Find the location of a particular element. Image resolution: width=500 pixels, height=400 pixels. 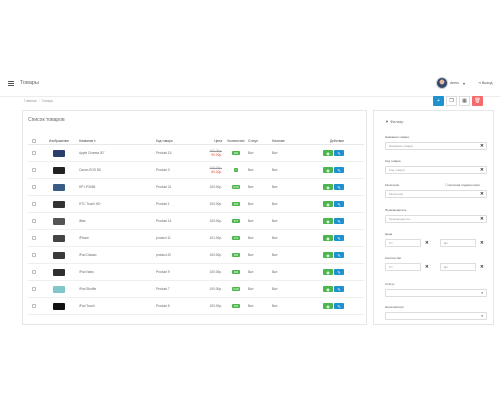

product-thumbnail is located at coordinates (59, 255).